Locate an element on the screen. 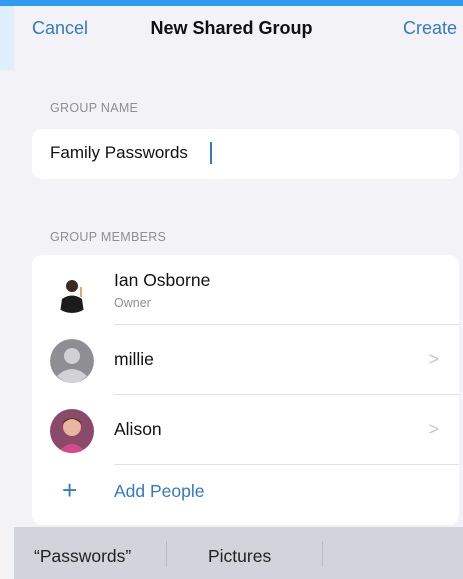 The width and height of the screenshot is (463, 579). ian-osborne-avatar is located at coordinates (72, 291).